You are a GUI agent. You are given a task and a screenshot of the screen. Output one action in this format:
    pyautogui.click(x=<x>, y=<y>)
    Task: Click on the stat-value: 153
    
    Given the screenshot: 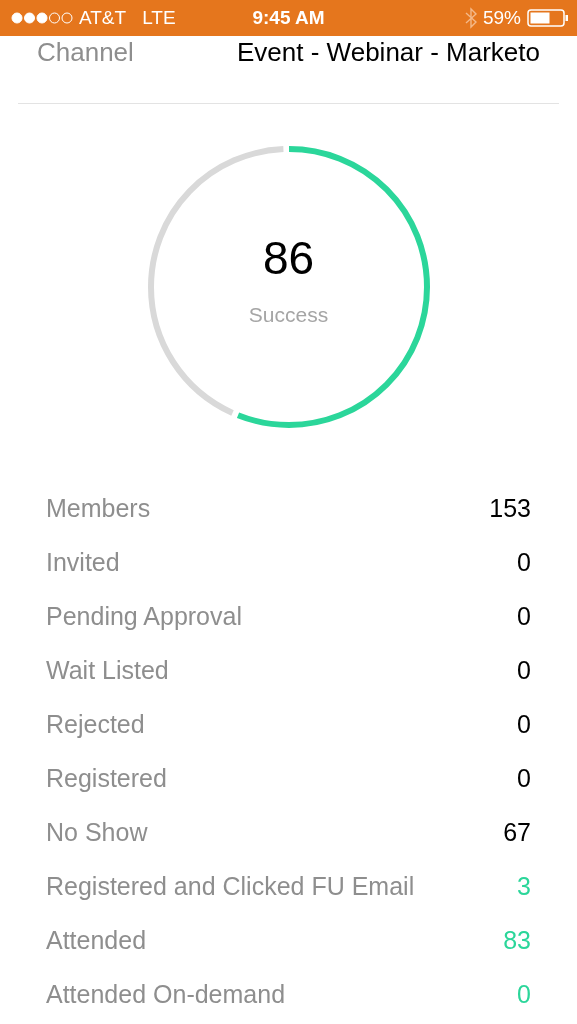 What is the action you would take?
    pyautogui.click(x=510, y=508)
    